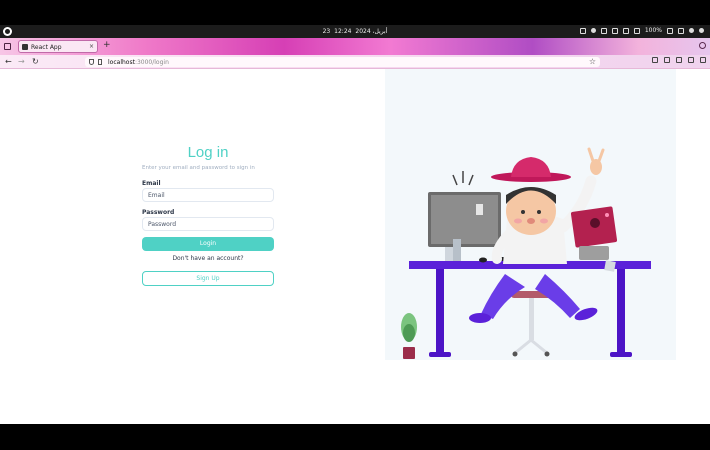 The image size is (710, 450). What do you see at coordinates (25, 47) in the screenshot?
I see `favicon-icon` at bounding box center [25, 47].